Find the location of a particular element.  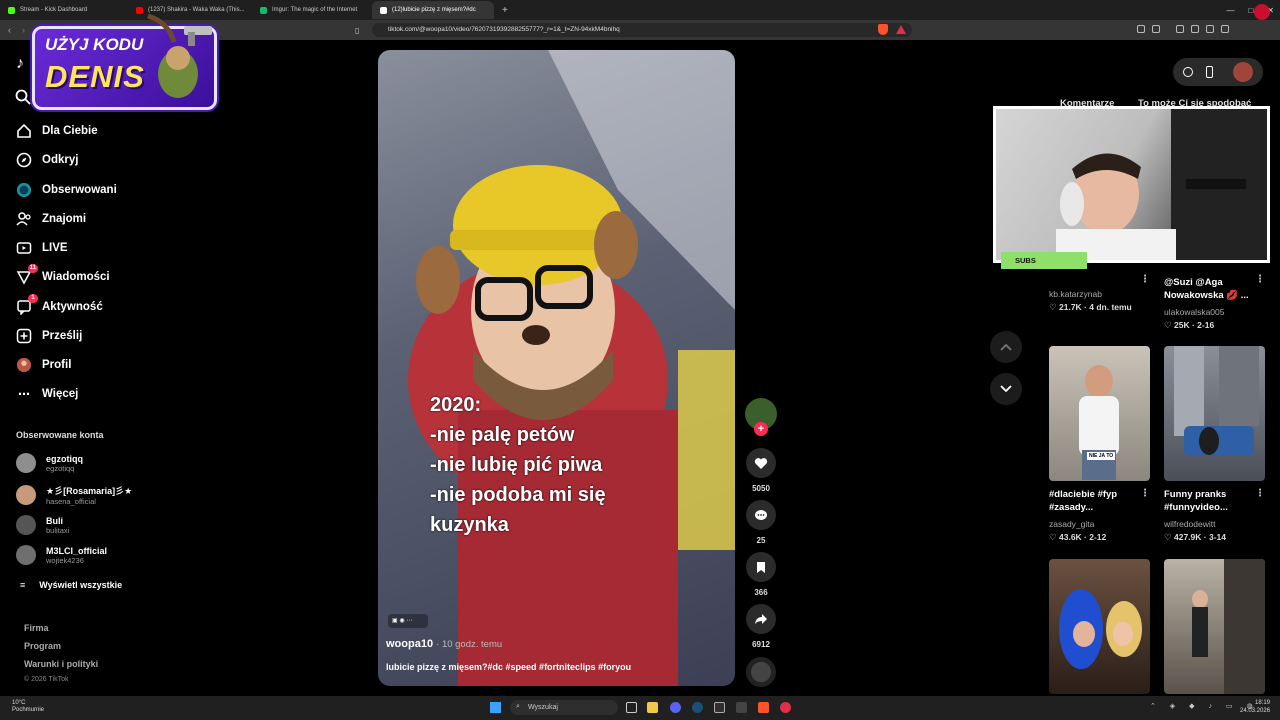

file-explorer-icon is located at coordinates (652, 707).